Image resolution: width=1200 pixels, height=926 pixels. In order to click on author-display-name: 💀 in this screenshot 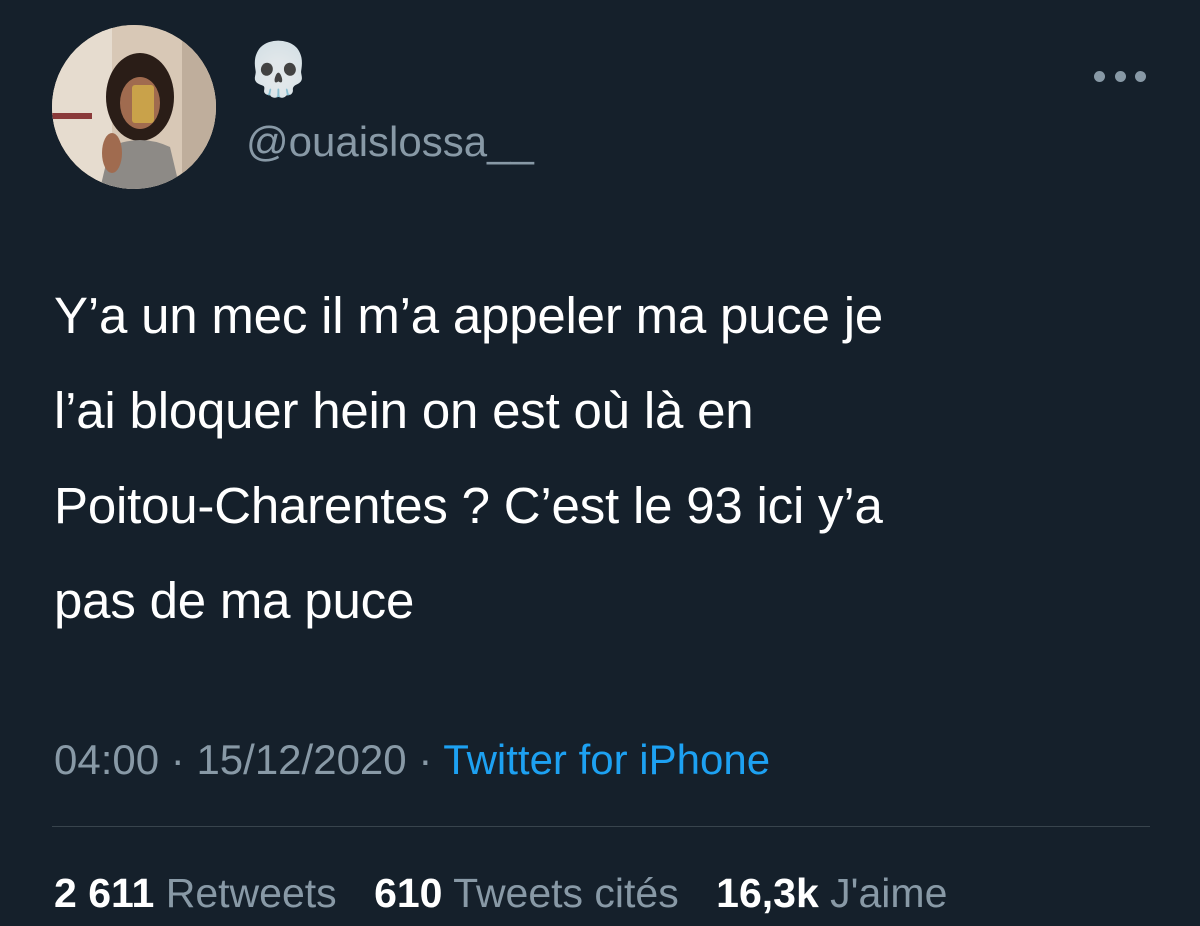, I will do `click(278, 70)`.